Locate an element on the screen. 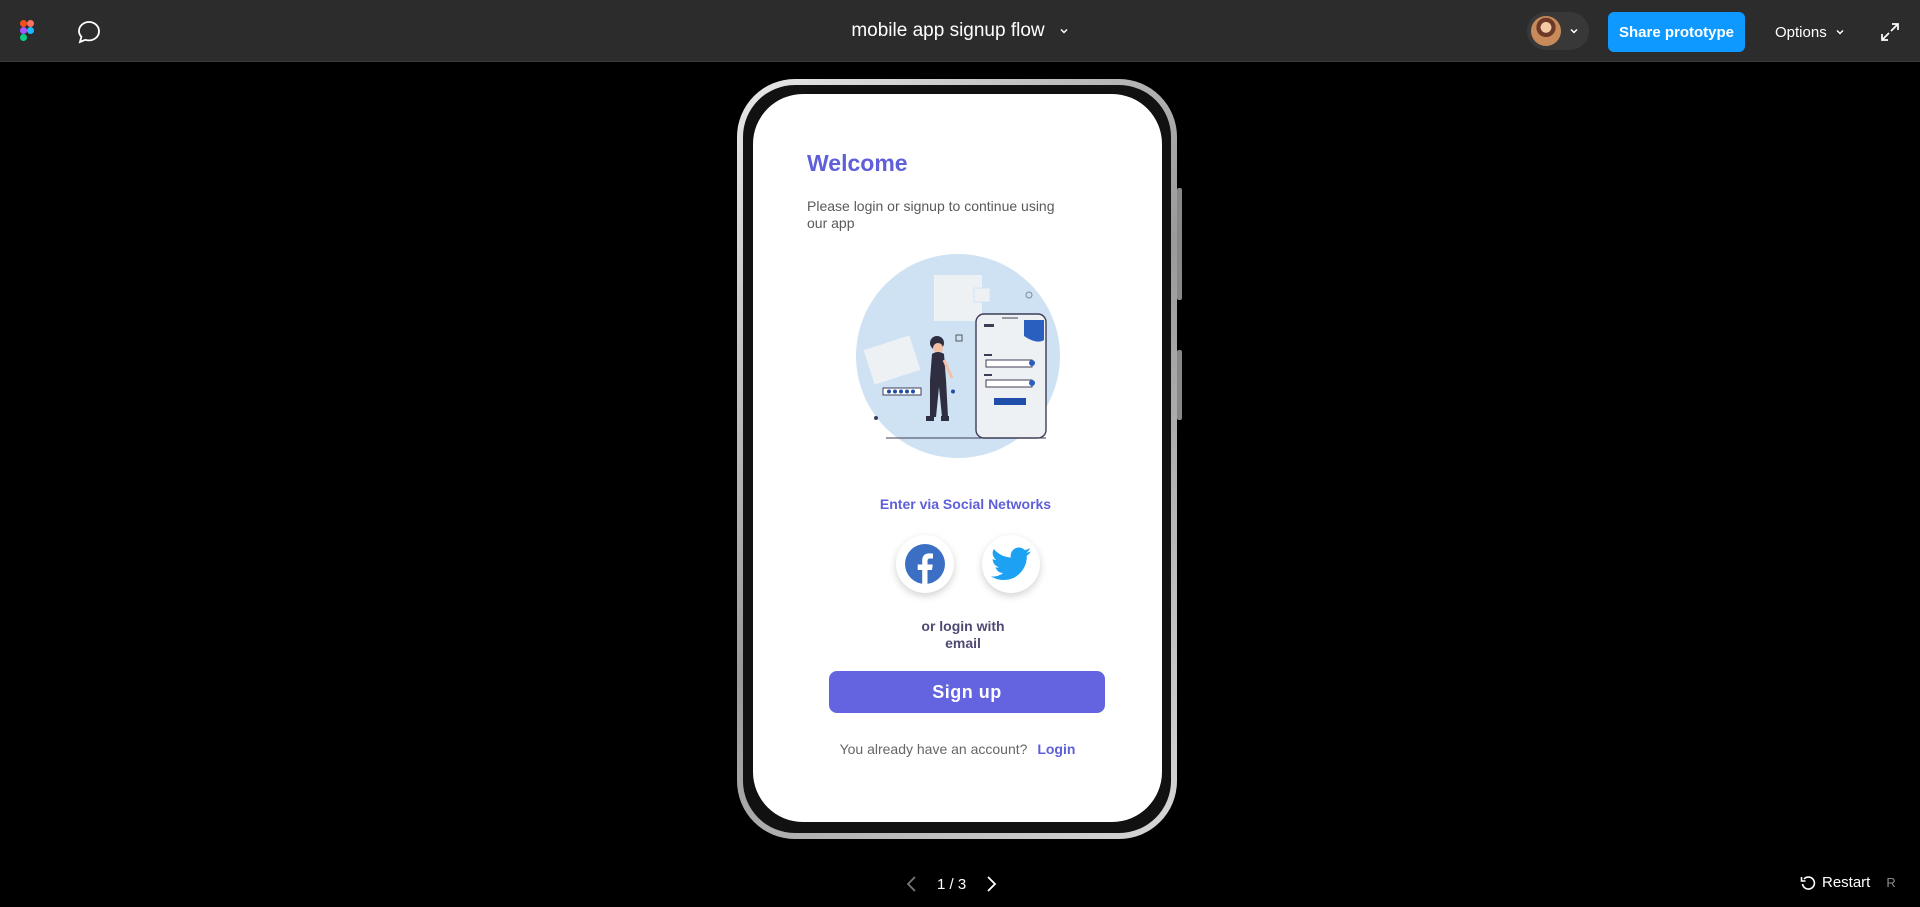 The image size is (1920, 907). facebook-icon is located at coordinates (925, 564).